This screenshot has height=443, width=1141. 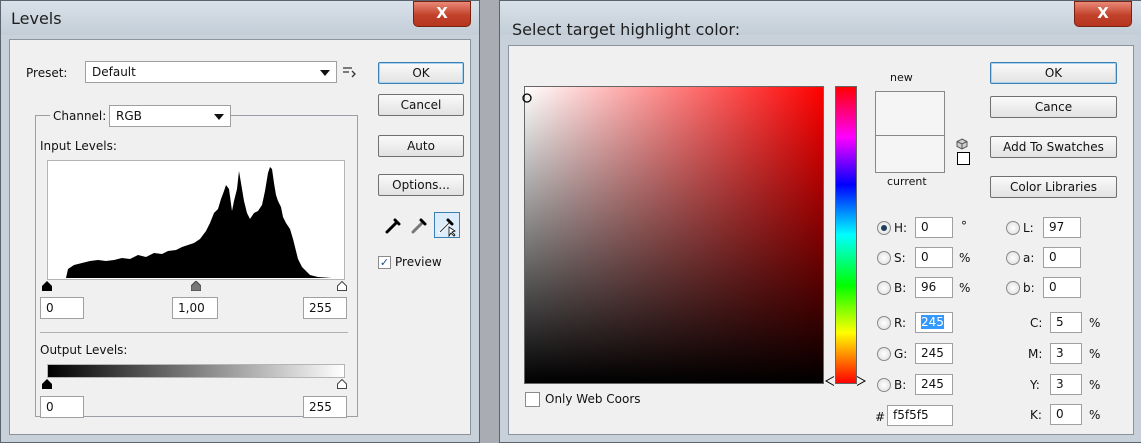 I want to click on c-field: 5, so click(x=1066, y=322).